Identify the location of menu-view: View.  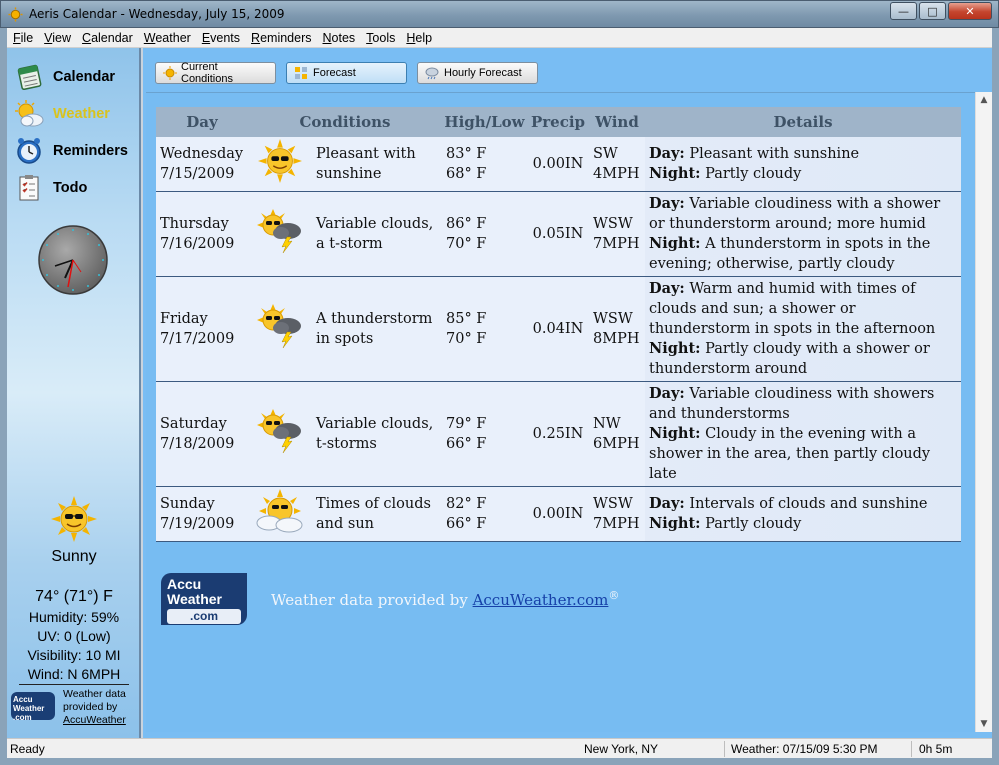
(57, 38).